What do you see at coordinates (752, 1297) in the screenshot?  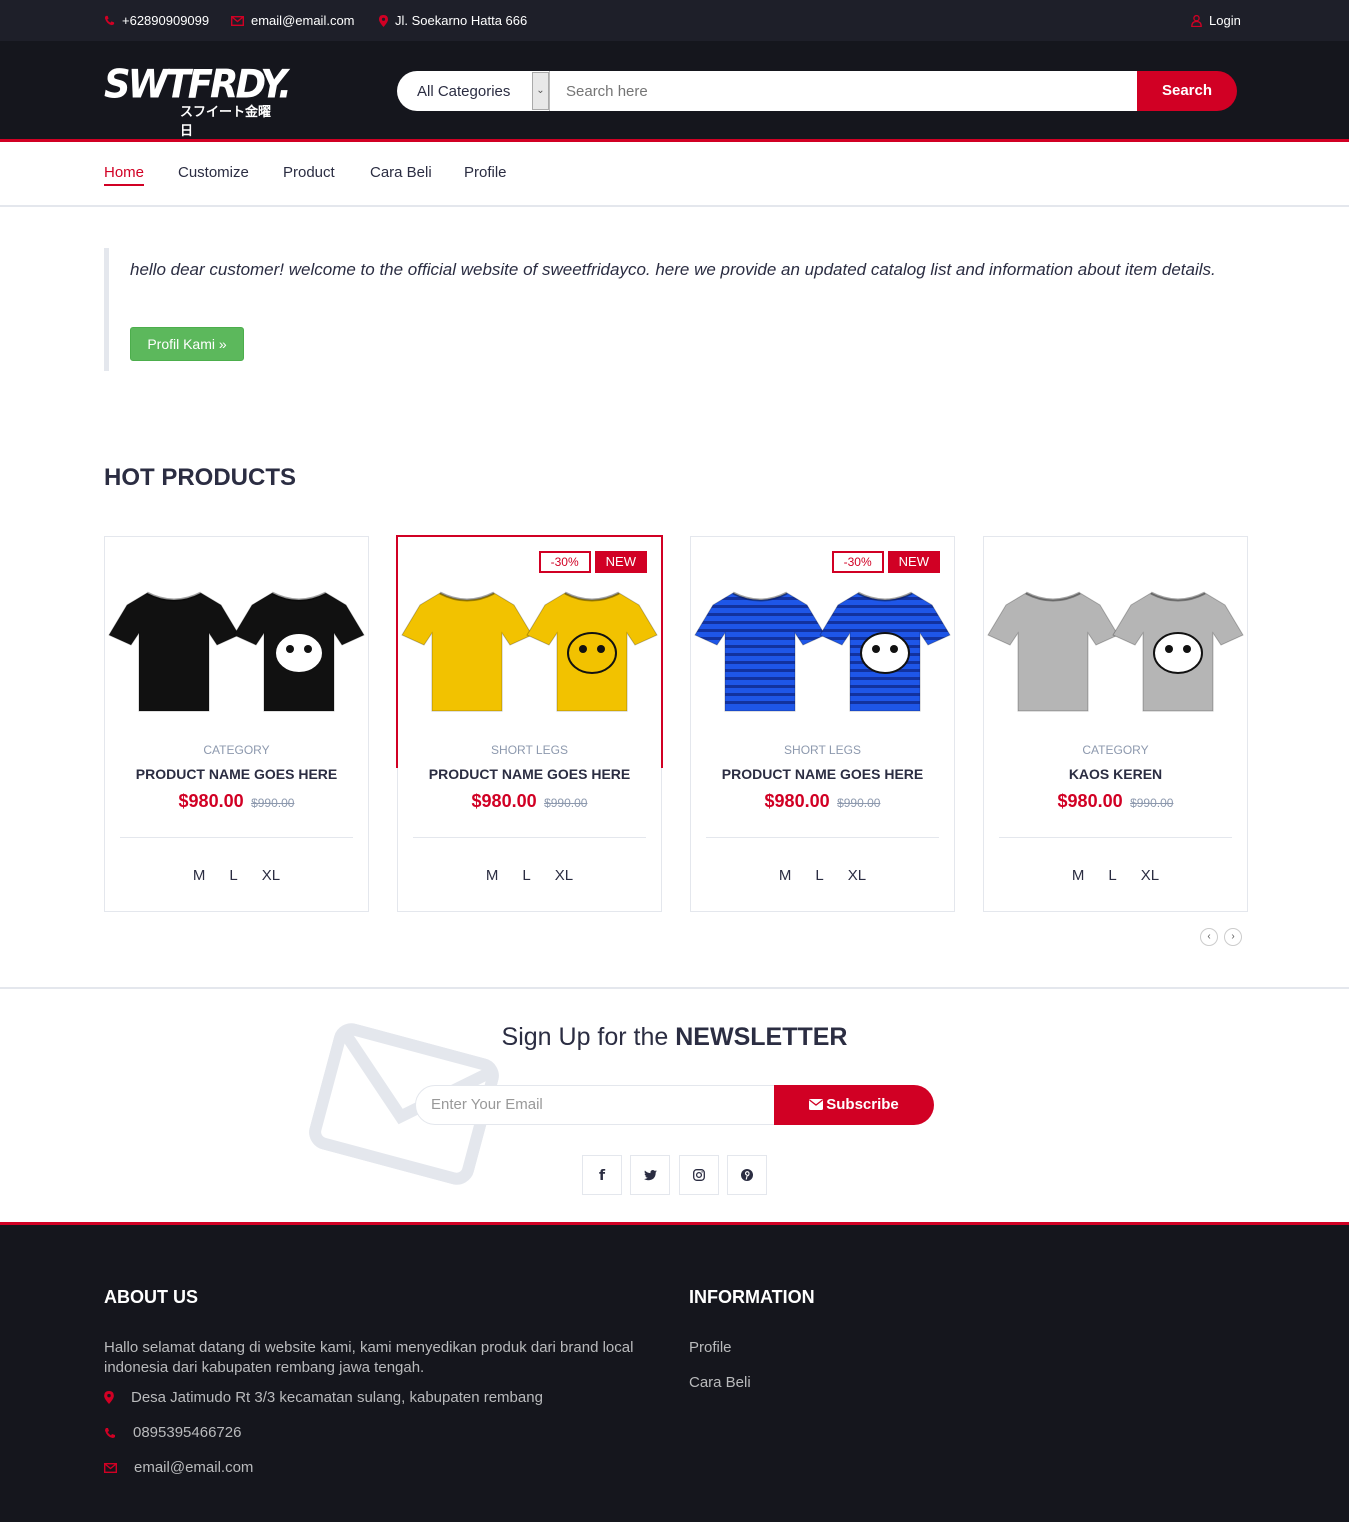 I see `information-title: INFORMATION` at bounding box center [752, 1297].